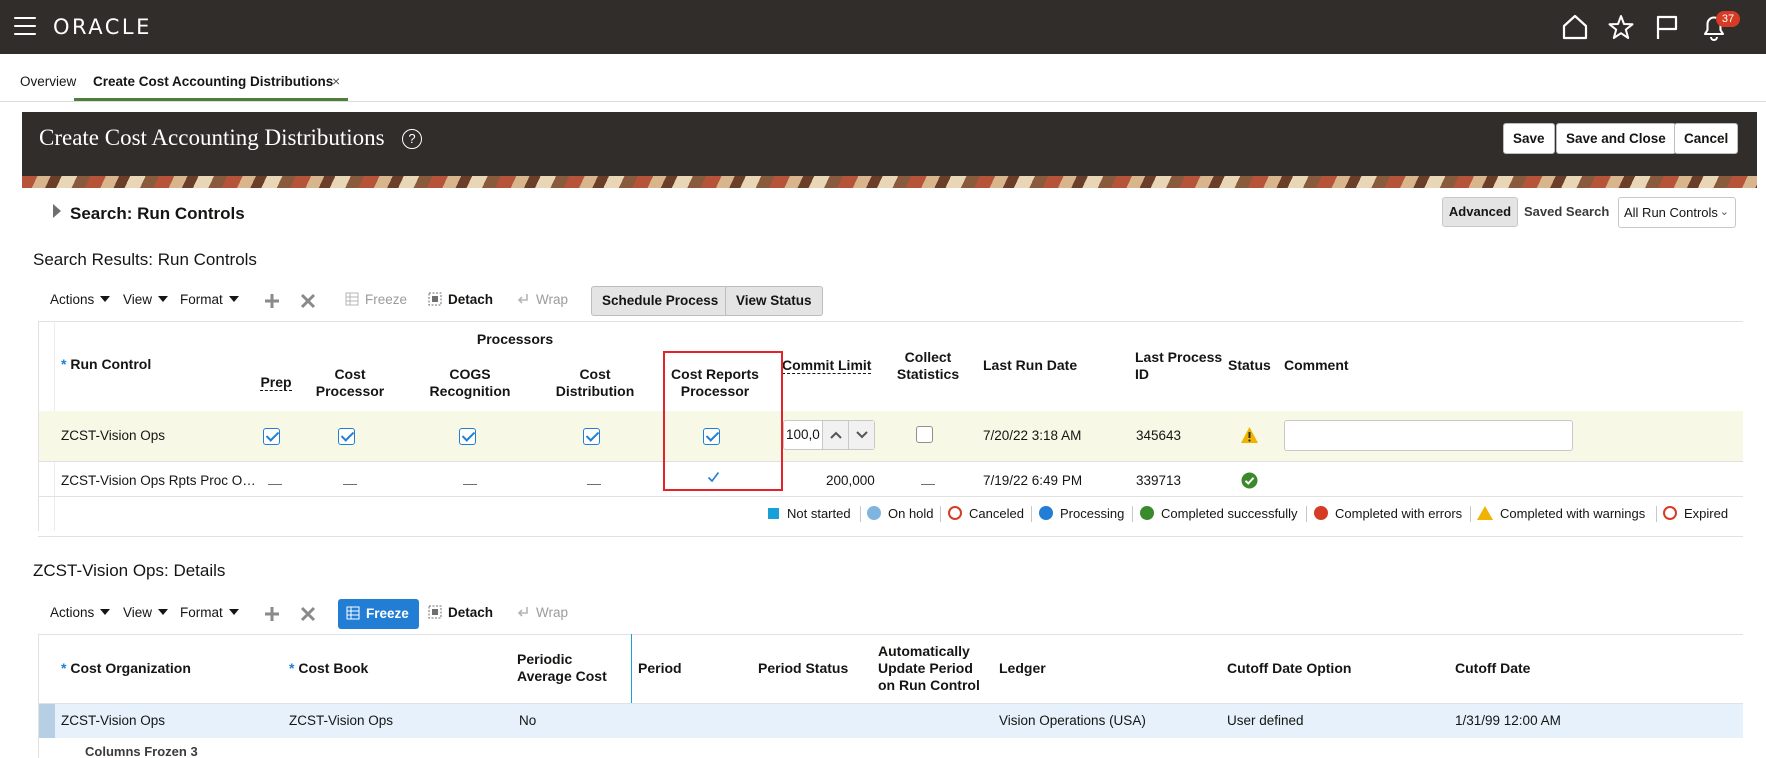 The width and height of the screenshot is (1766, 758). I want to click on advanced-search-button: Advanced, so click(1480, 212).